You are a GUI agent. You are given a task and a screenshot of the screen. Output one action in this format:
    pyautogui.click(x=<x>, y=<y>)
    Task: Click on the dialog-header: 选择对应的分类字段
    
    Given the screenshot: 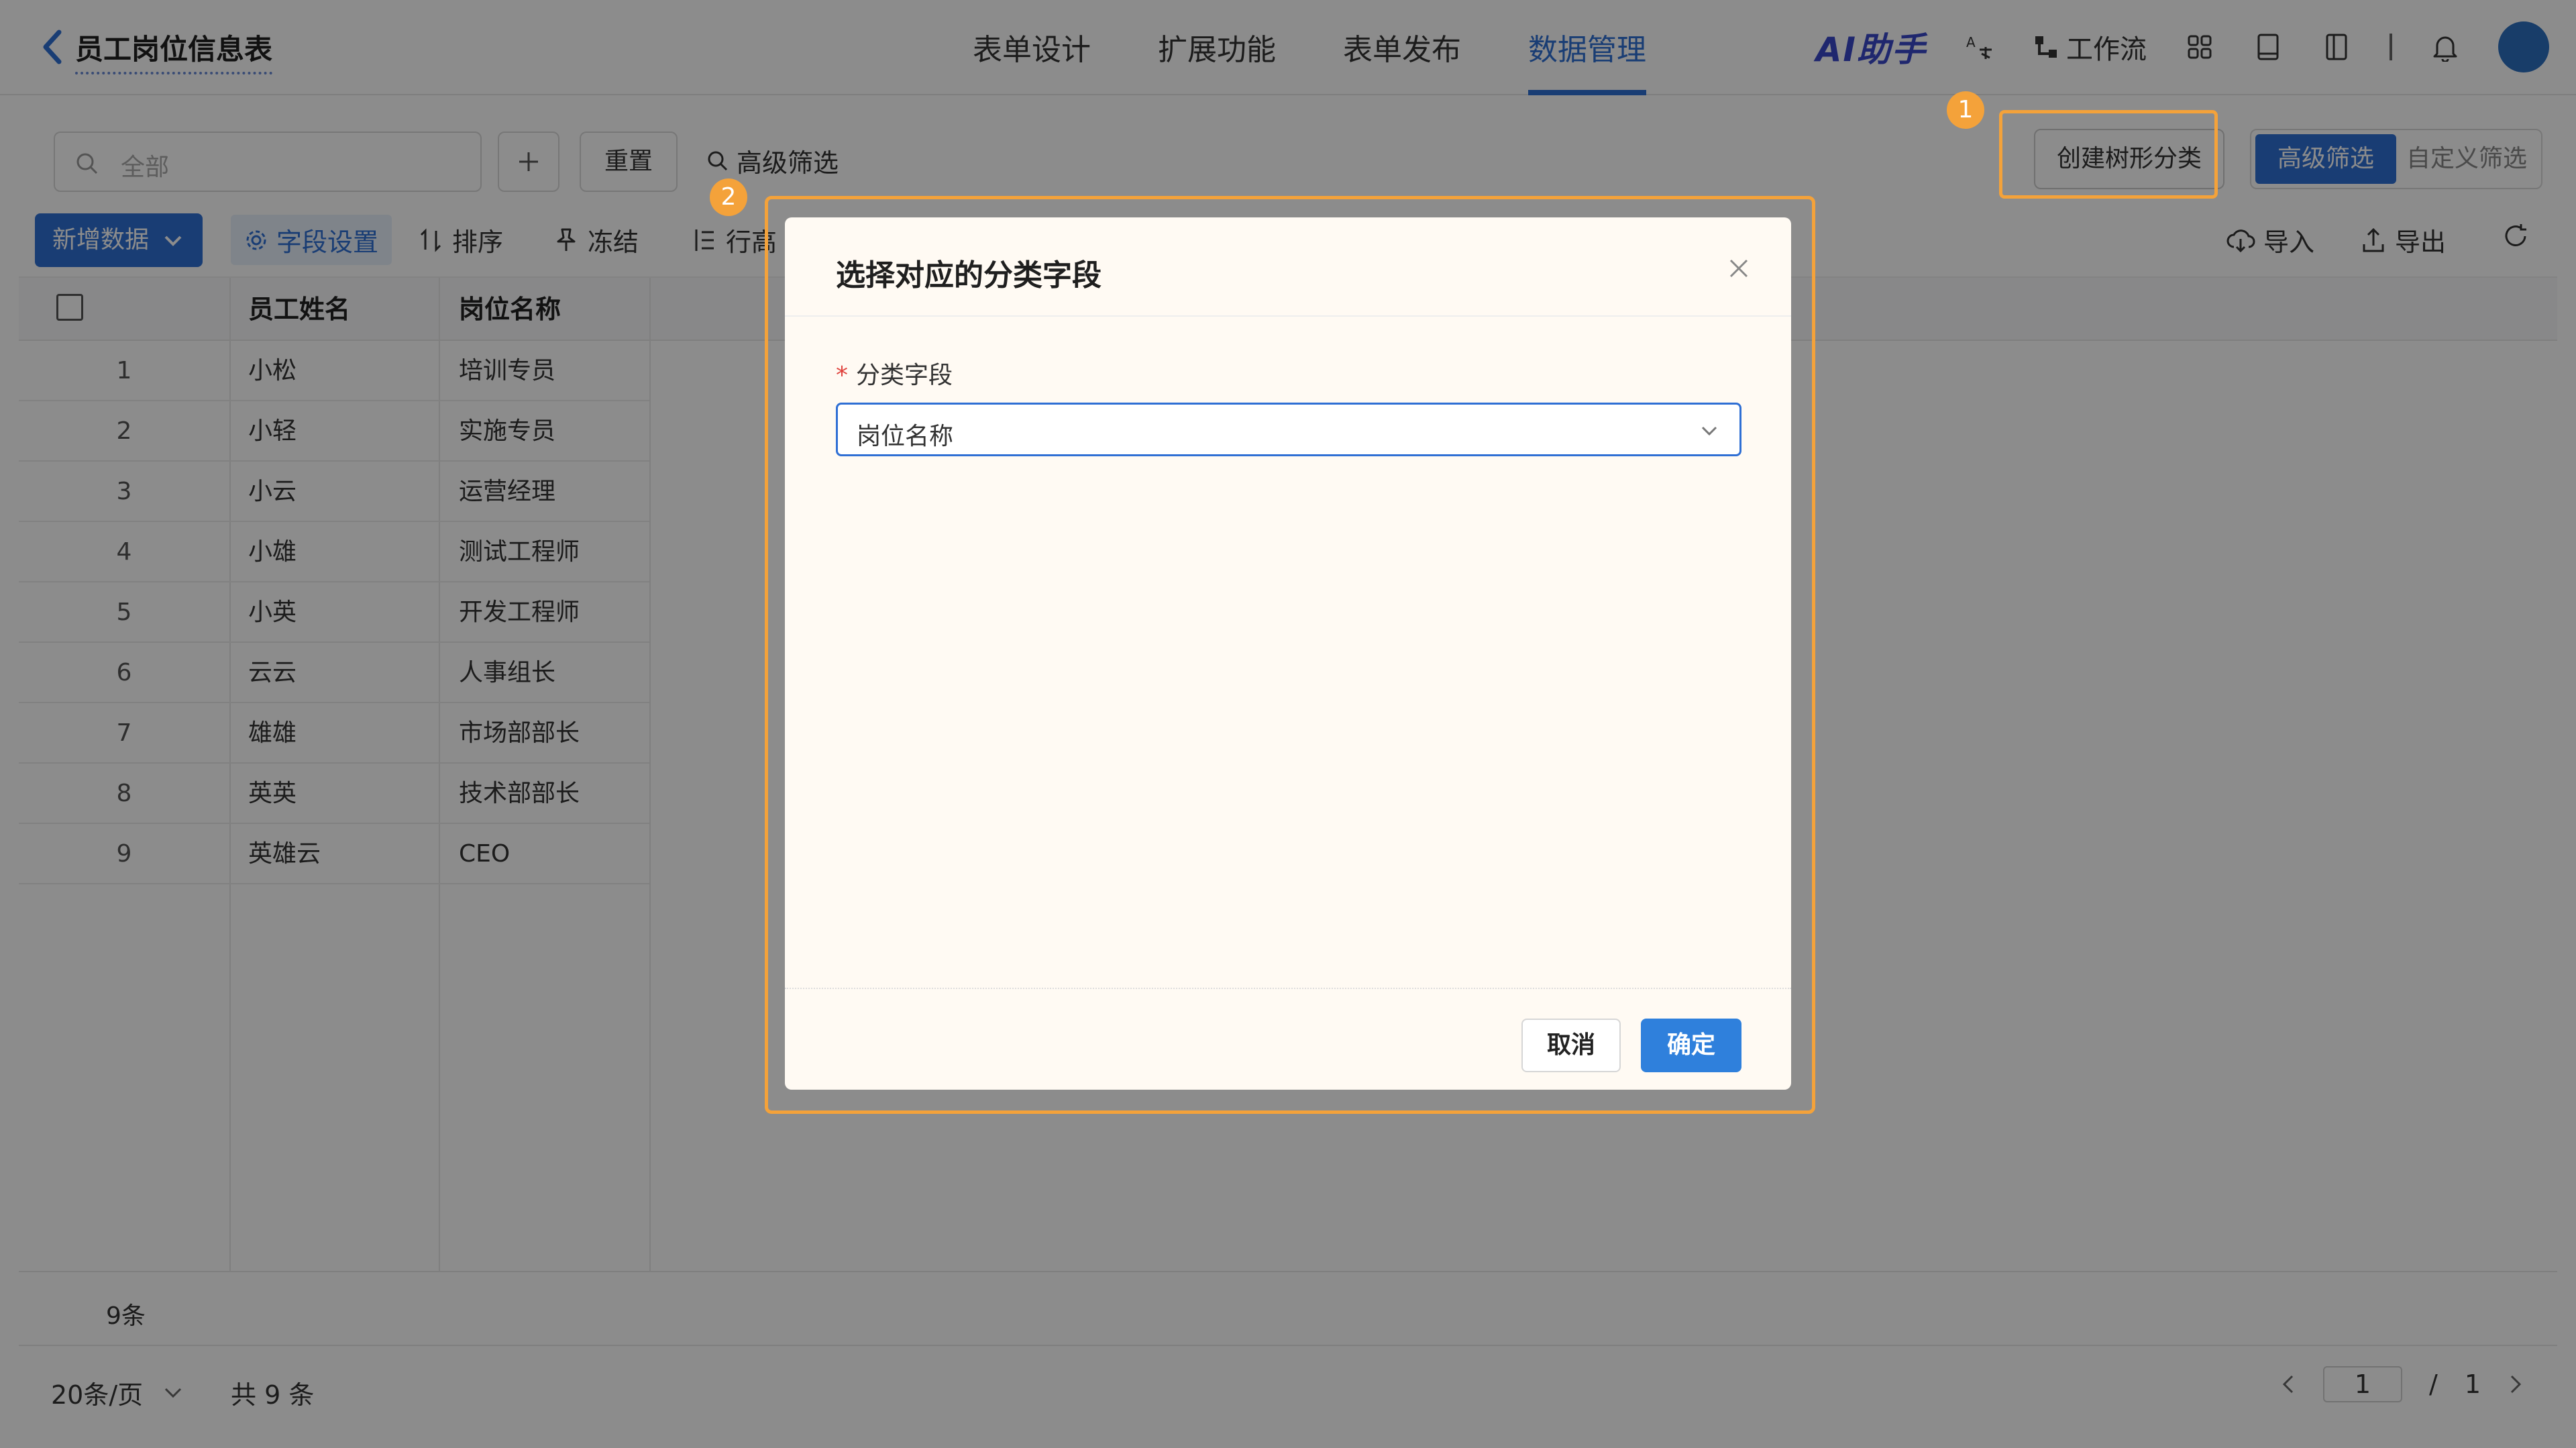 What is the action you would take?
    pyautogui.click(x=1288, y=267)
    